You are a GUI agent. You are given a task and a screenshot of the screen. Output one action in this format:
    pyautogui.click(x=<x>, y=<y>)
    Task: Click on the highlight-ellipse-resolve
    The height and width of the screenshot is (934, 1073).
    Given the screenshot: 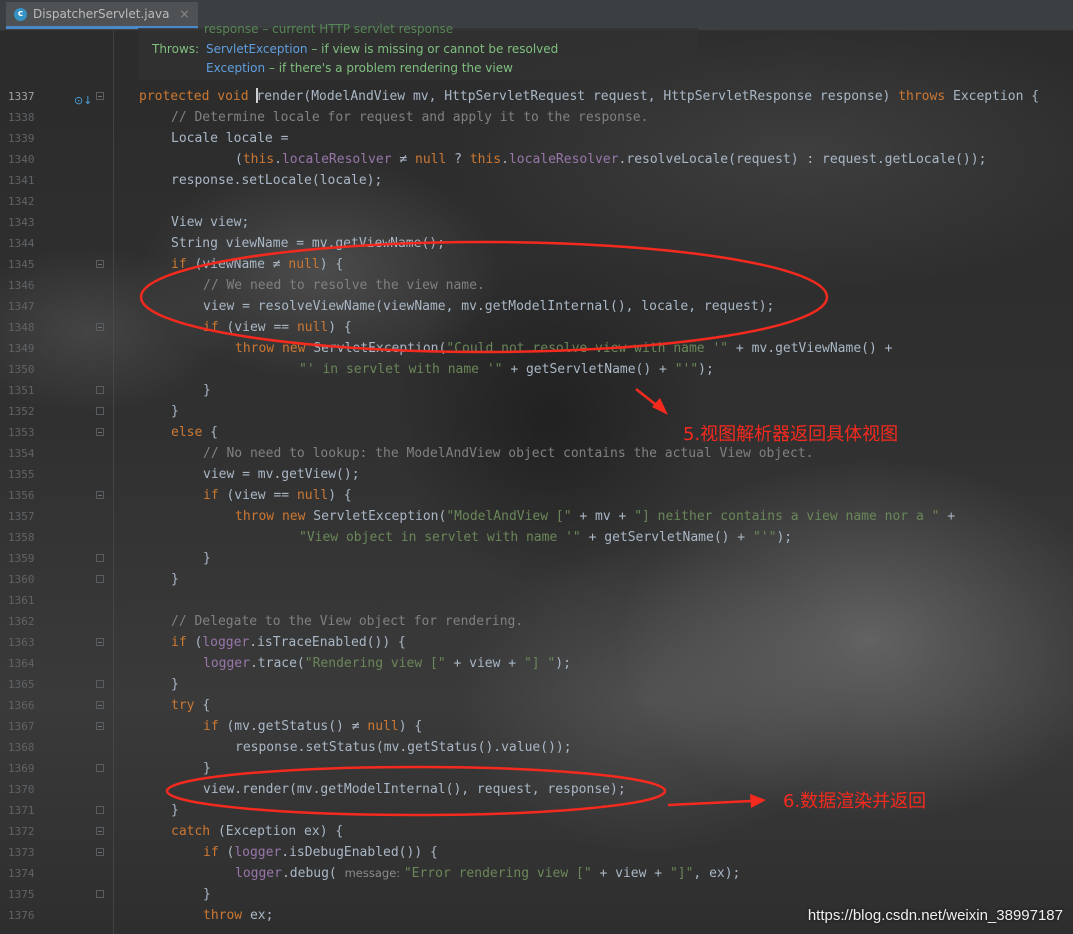 What is the action you would take?
    pyautogui.click(x=484, y=297)
    